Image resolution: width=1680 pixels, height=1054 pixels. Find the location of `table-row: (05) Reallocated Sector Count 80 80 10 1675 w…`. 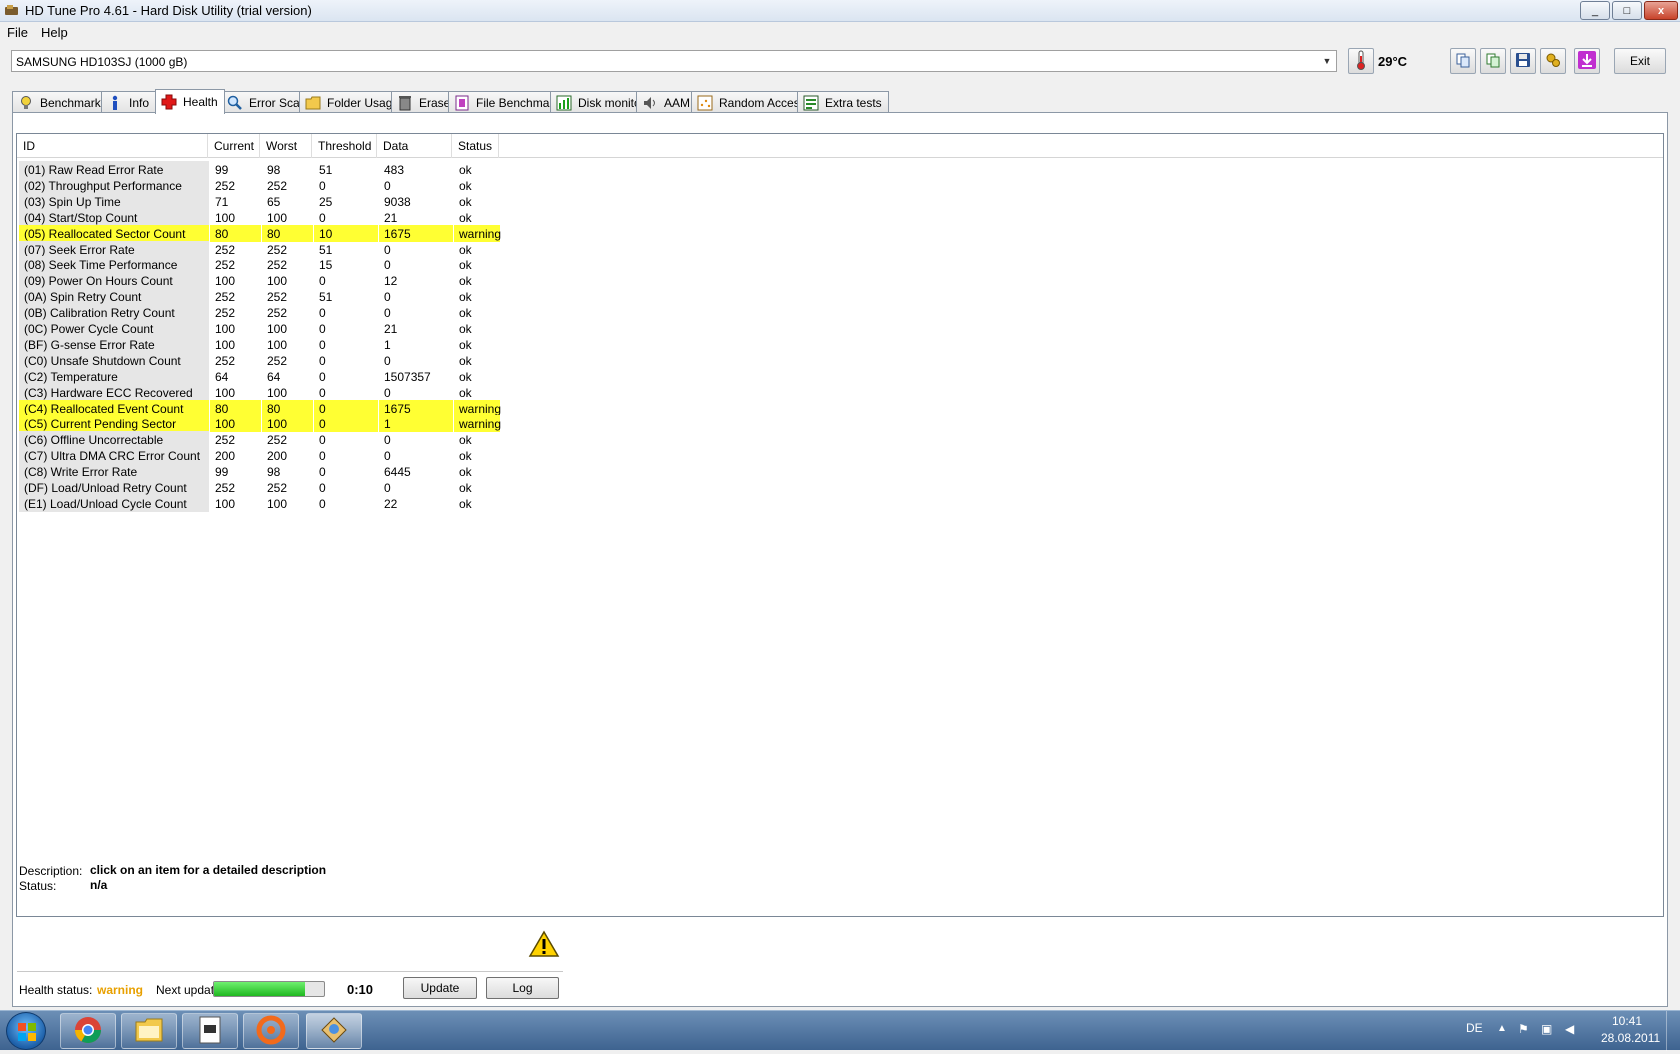

table-row: (05) Reallocated Sector Count 80 80 10 1675 w… is located at coordinates (269, 233).